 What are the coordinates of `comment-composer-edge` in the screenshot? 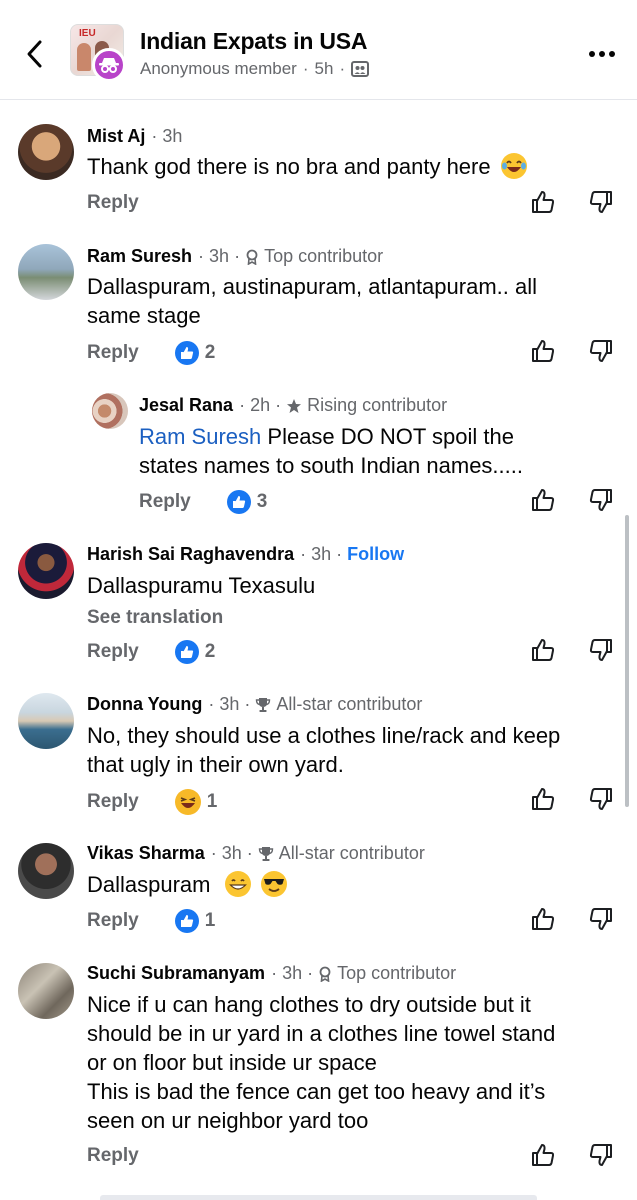 It's located at (318, 1197).